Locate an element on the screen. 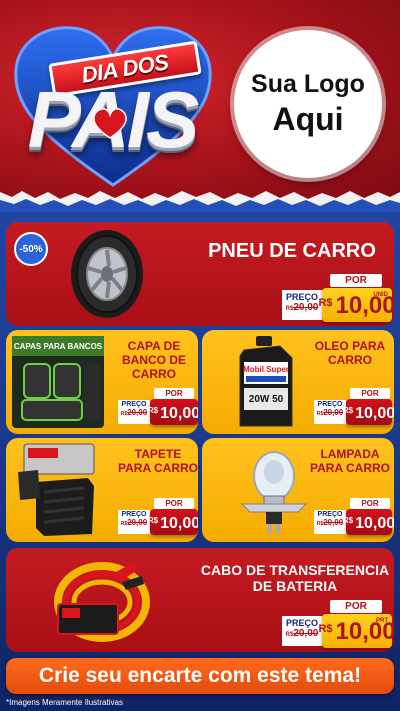 Image resolution: width=400 pixels, height=711 pixels. small-heart-icon is located at coordinates (110, 123).